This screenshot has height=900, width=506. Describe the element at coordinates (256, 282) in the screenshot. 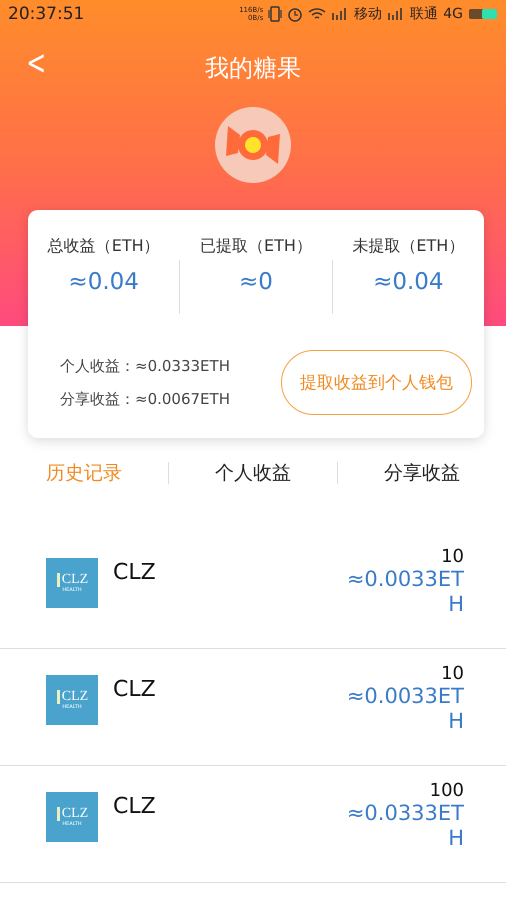

I see `stat-value: ≈0` at that location.